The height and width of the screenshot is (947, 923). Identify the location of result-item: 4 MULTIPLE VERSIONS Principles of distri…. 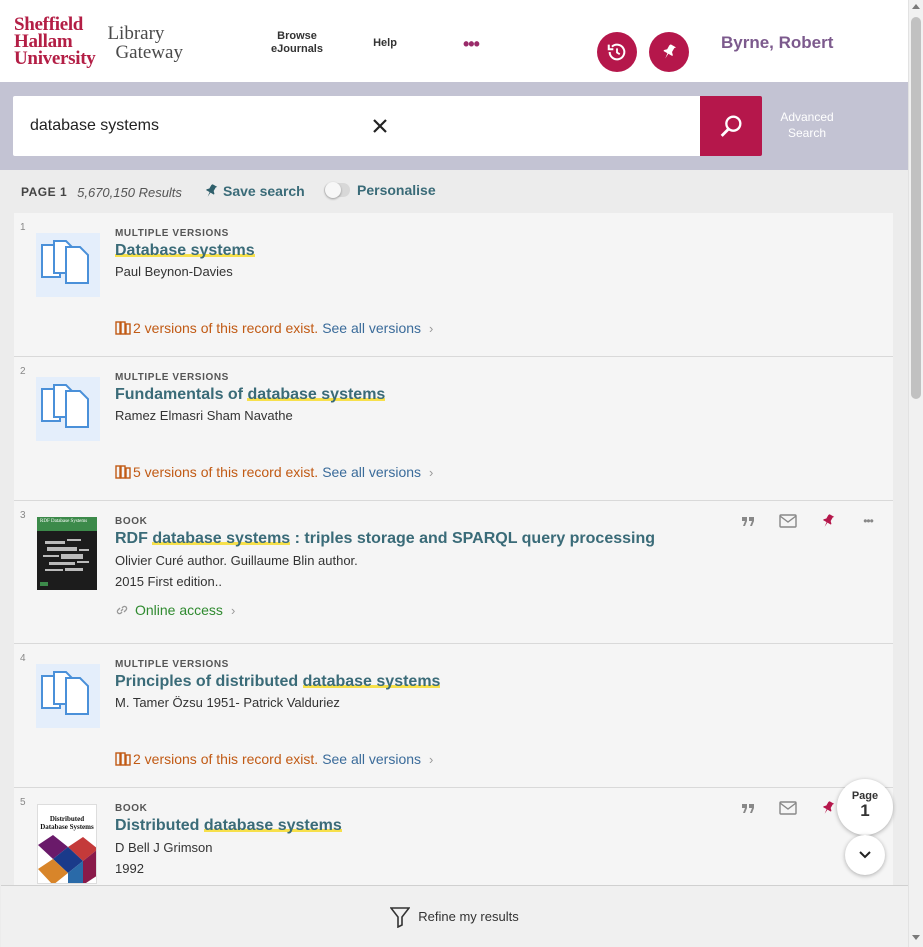
(453, 716).